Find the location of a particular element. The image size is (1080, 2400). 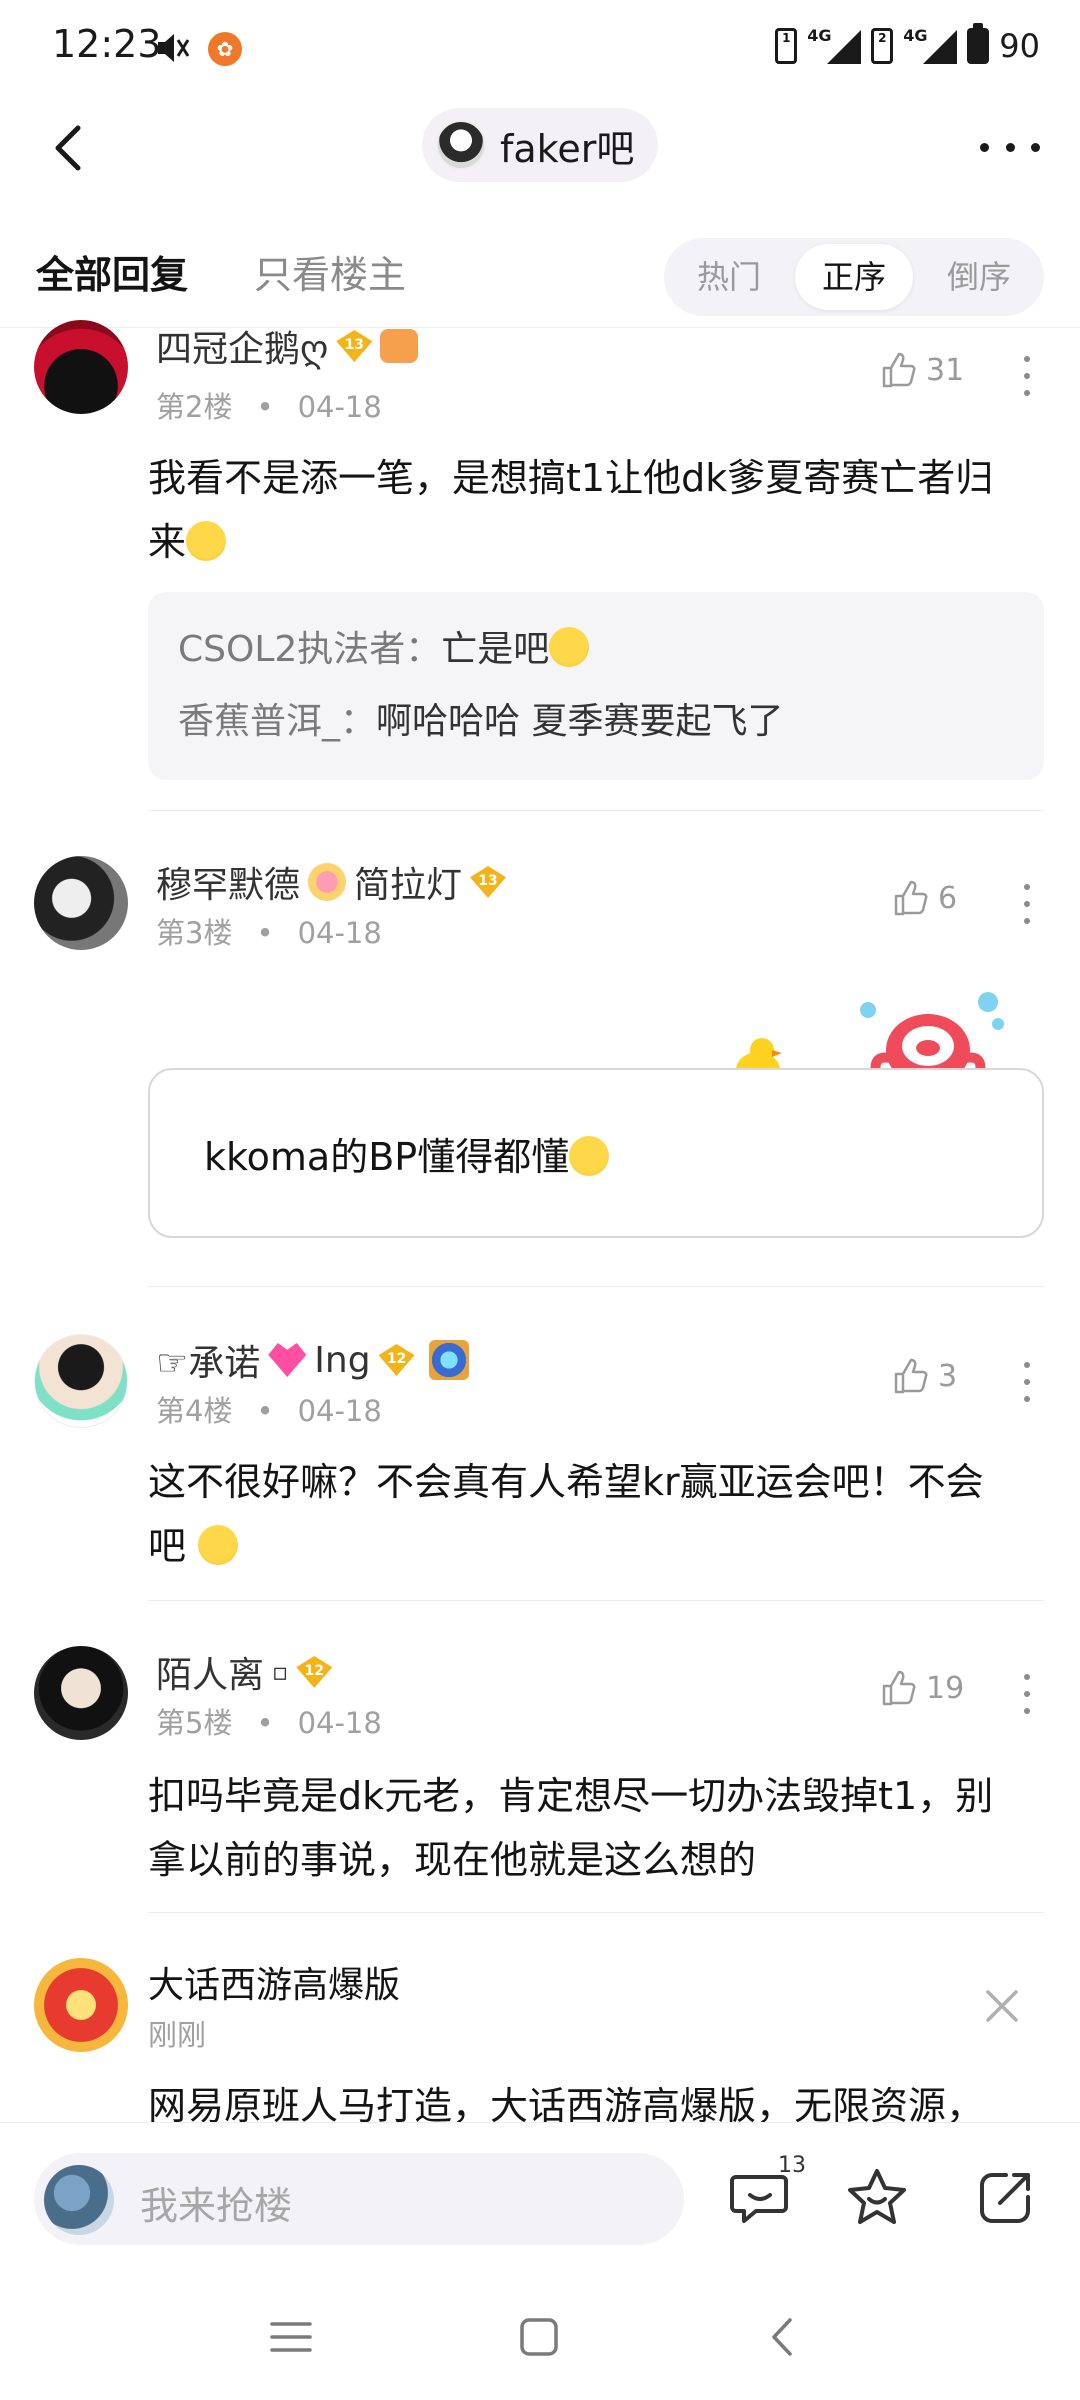

status-bar: 12:23 ✿ 1 4G 2 4G 90 is located at coordinates (540, 48).